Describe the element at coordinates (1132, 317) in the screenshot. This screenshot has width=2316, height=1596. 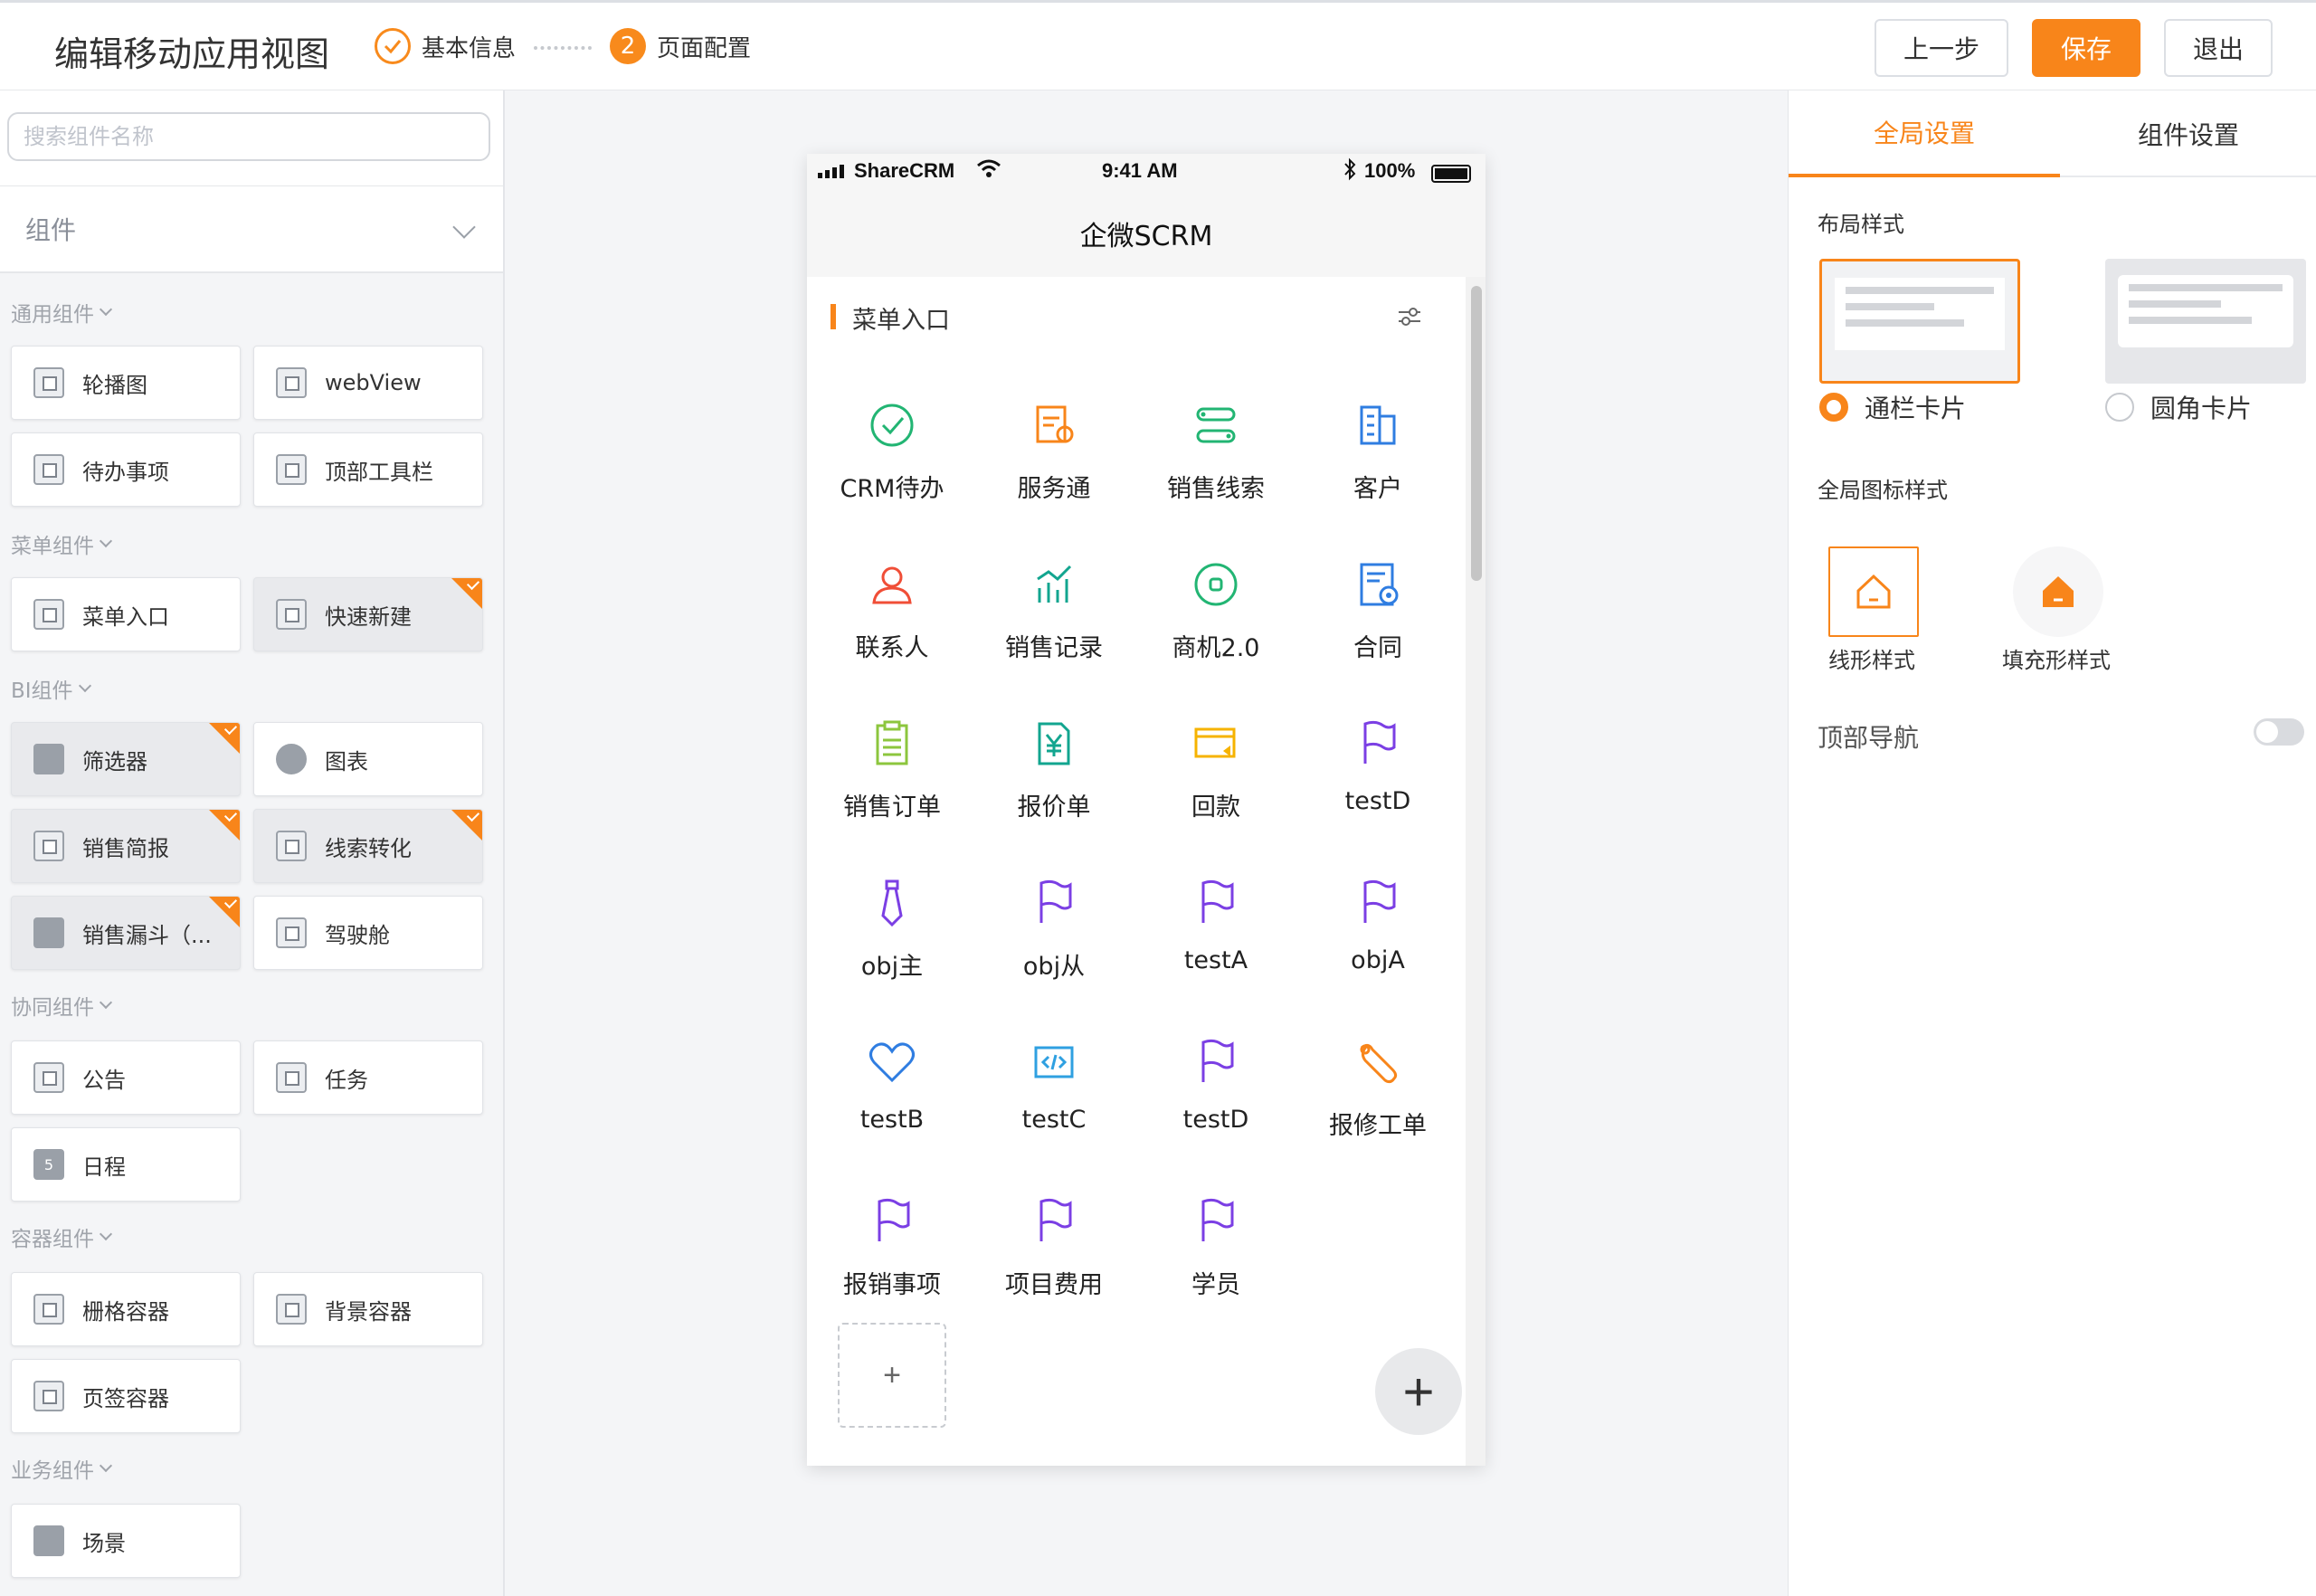
I see `menu-entry-header: 菜单入口` at that location.